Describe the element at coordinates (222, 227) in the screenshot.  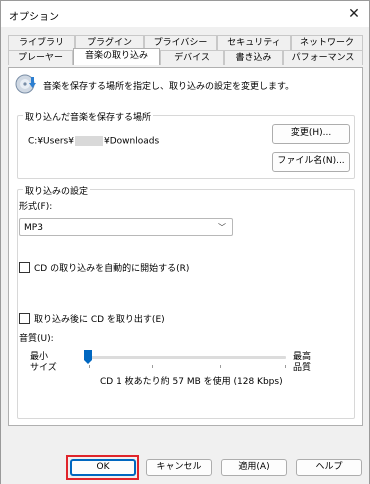
I see `chevron-down-icon: ﹀` at that location.